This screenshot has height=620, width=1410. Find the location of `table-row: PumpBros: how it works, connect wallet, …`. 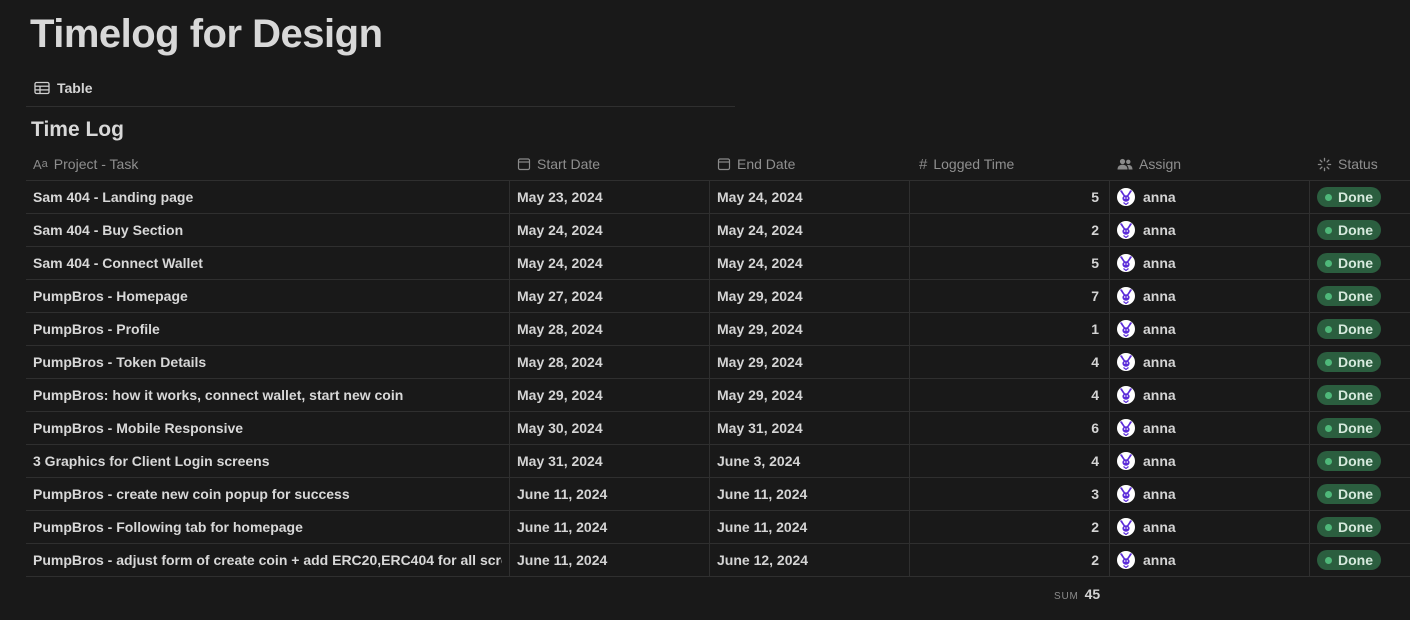

table-row: PumpBros: how it works, connect wallet, … is located at coordinates (718, 395).